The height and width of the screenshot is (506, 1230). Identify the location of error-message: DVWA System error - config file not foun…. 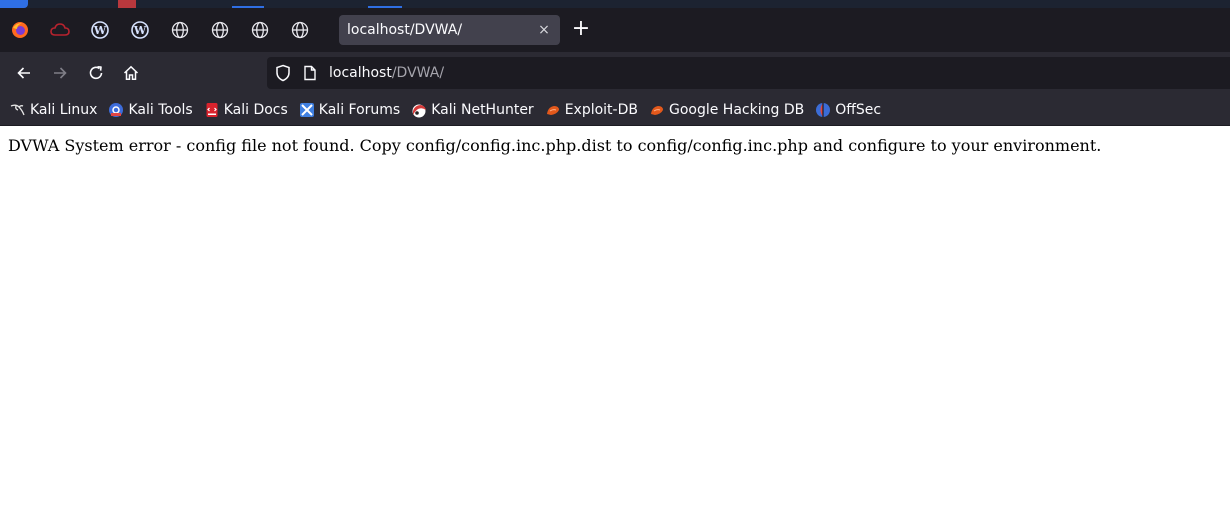
(555, 145).